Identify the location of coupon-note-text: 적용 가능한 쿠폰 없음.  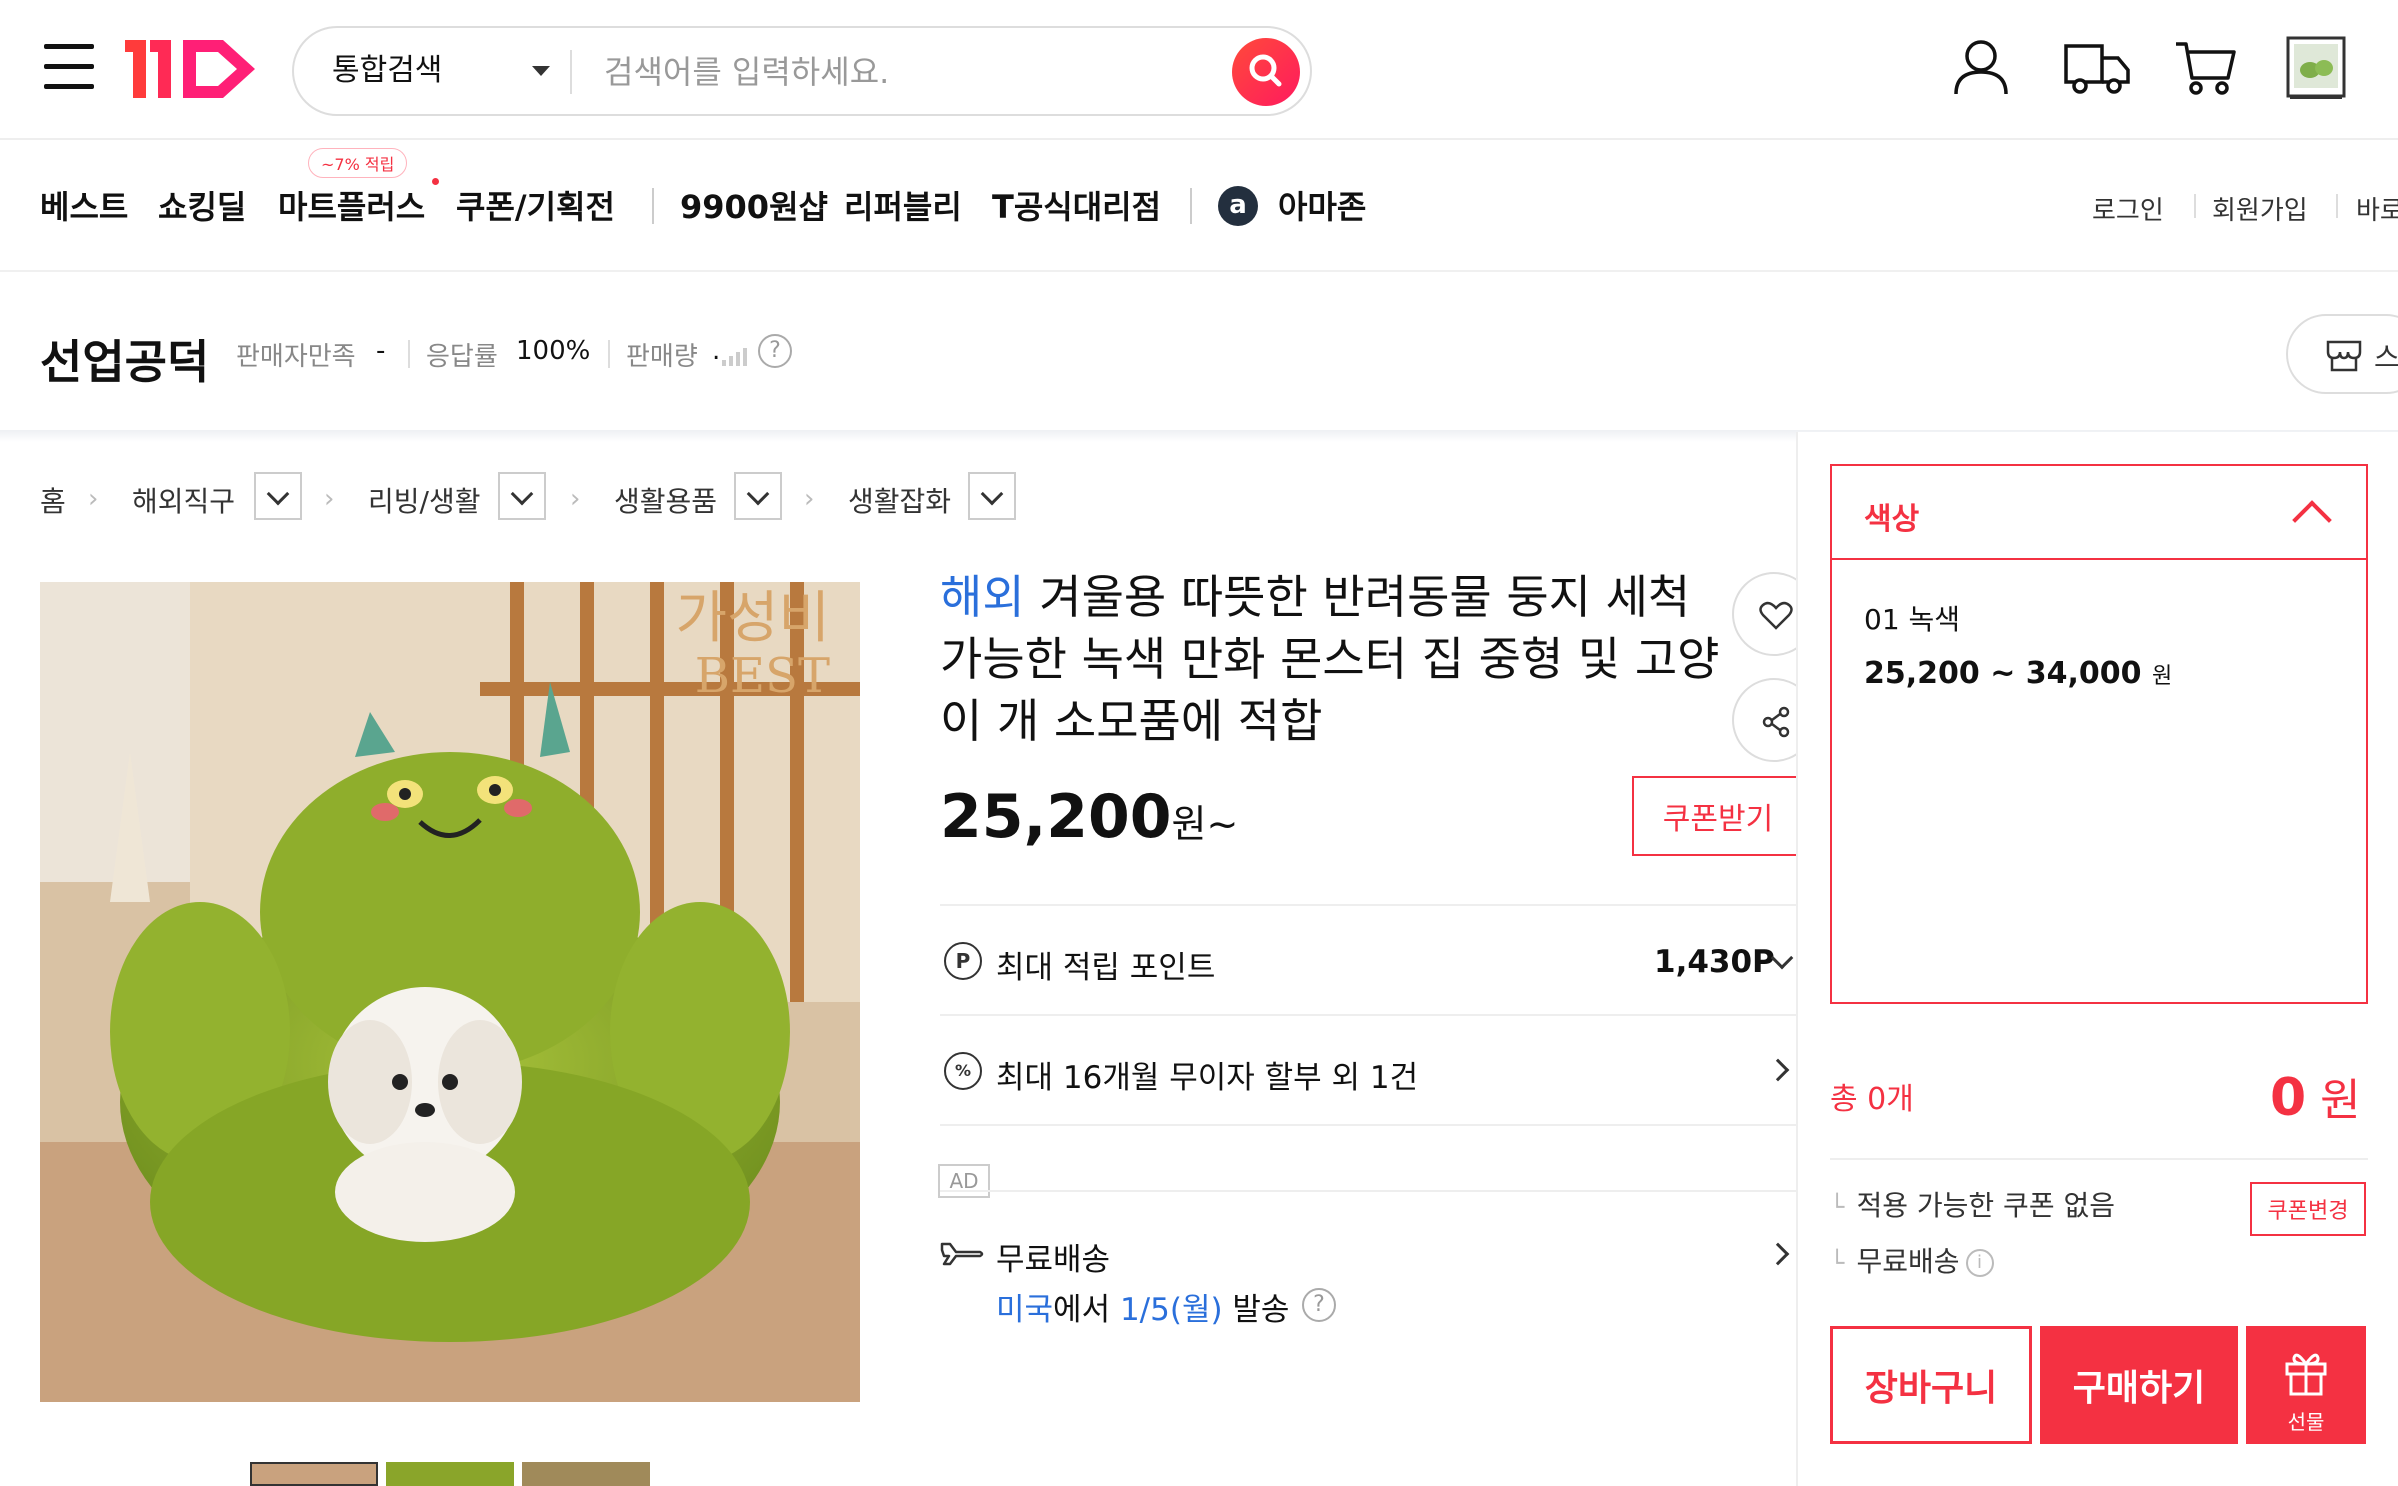
(1985, 1205).